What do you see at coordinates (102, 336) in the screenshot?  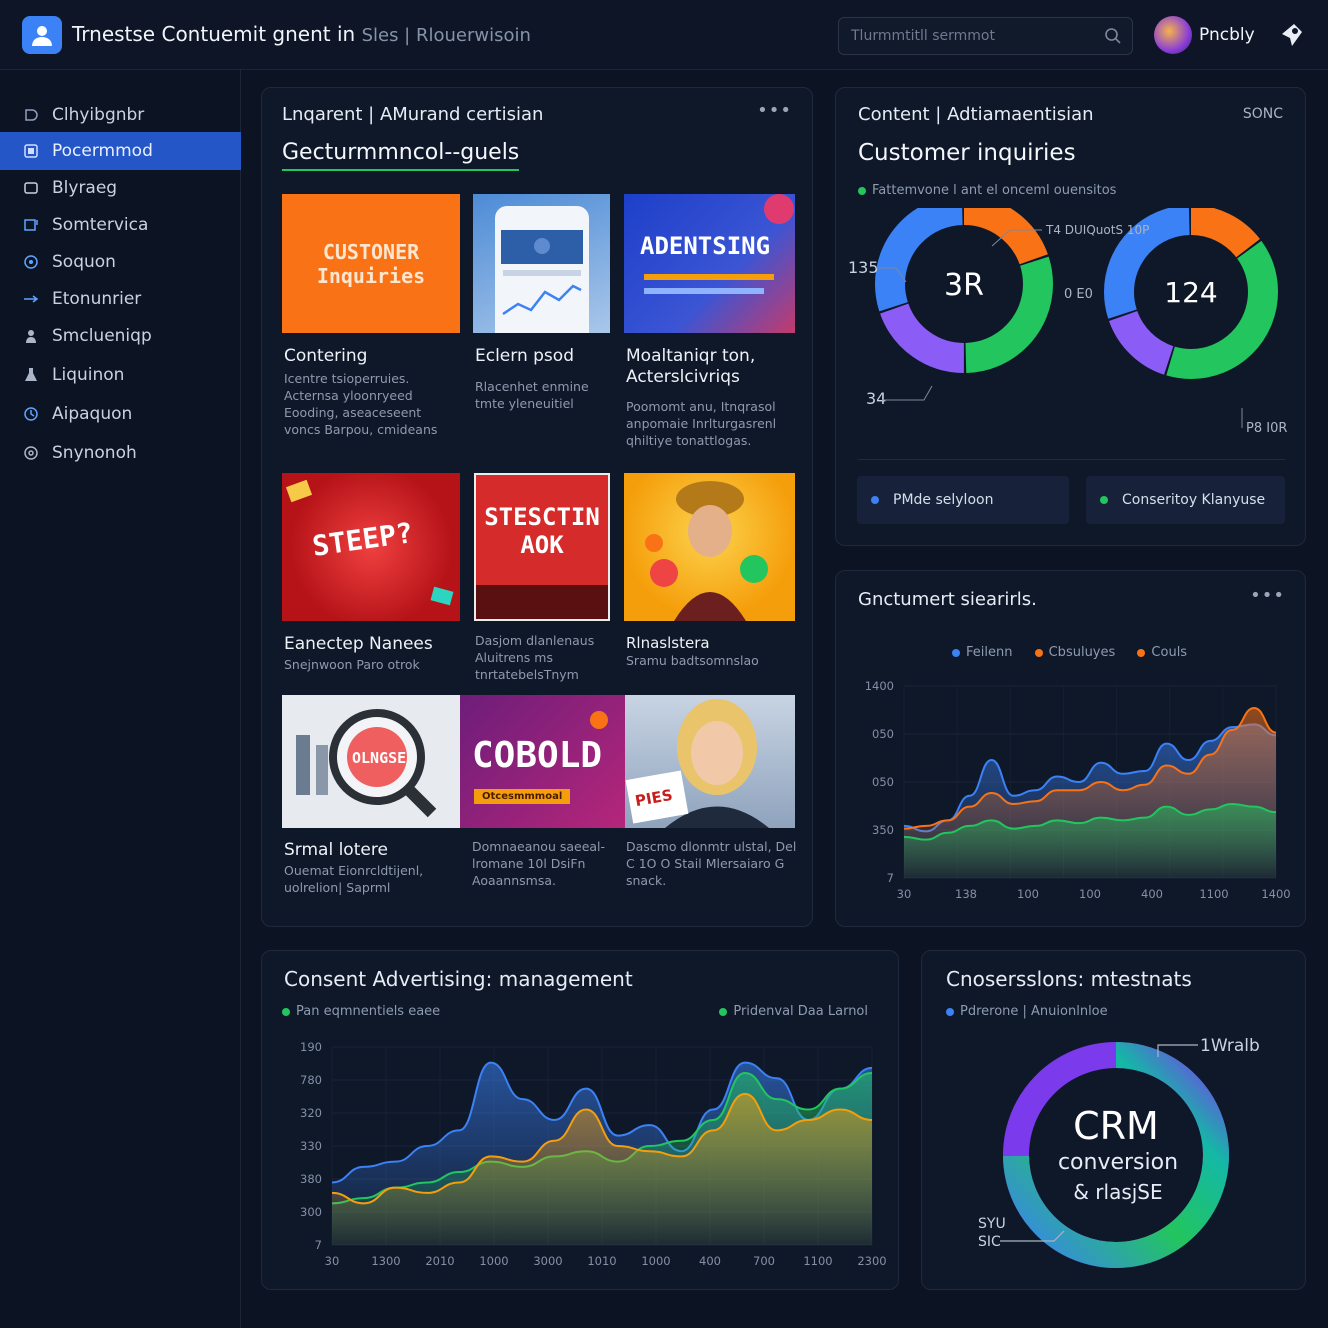 I see `sidebar-item-label: Smclueniqp` at bounding box center [102, 336].